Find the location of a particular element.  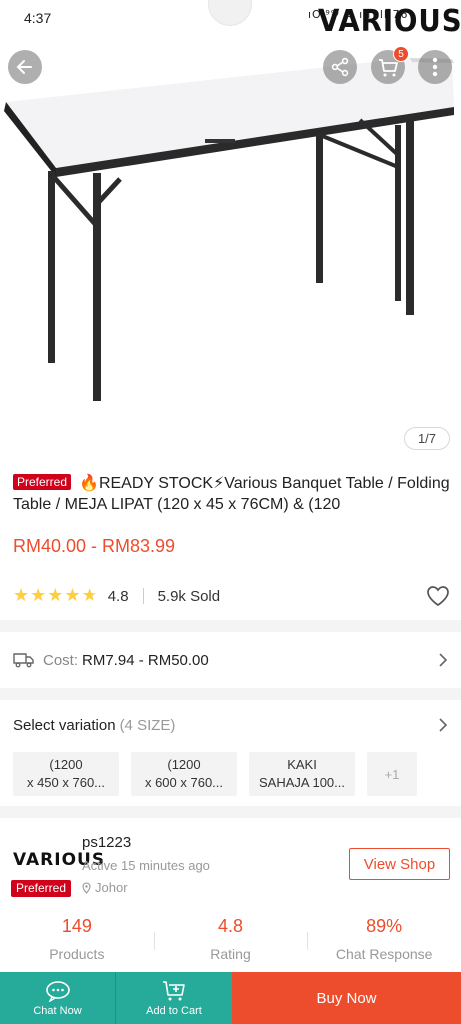

add-cart-icon is located at coordinates (174, 990).